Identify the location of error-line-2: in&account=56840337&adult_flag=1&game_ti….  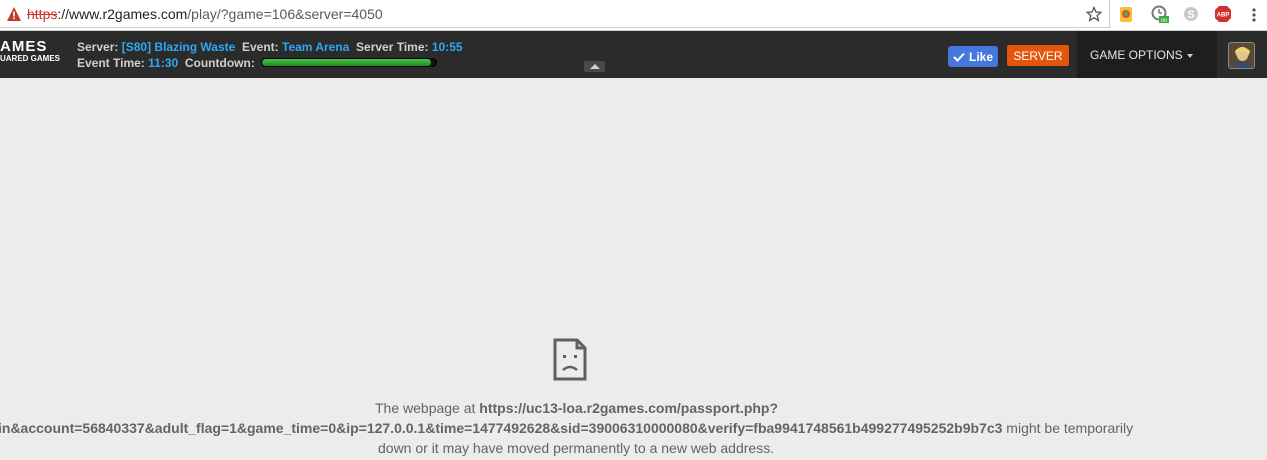
(566, 428).